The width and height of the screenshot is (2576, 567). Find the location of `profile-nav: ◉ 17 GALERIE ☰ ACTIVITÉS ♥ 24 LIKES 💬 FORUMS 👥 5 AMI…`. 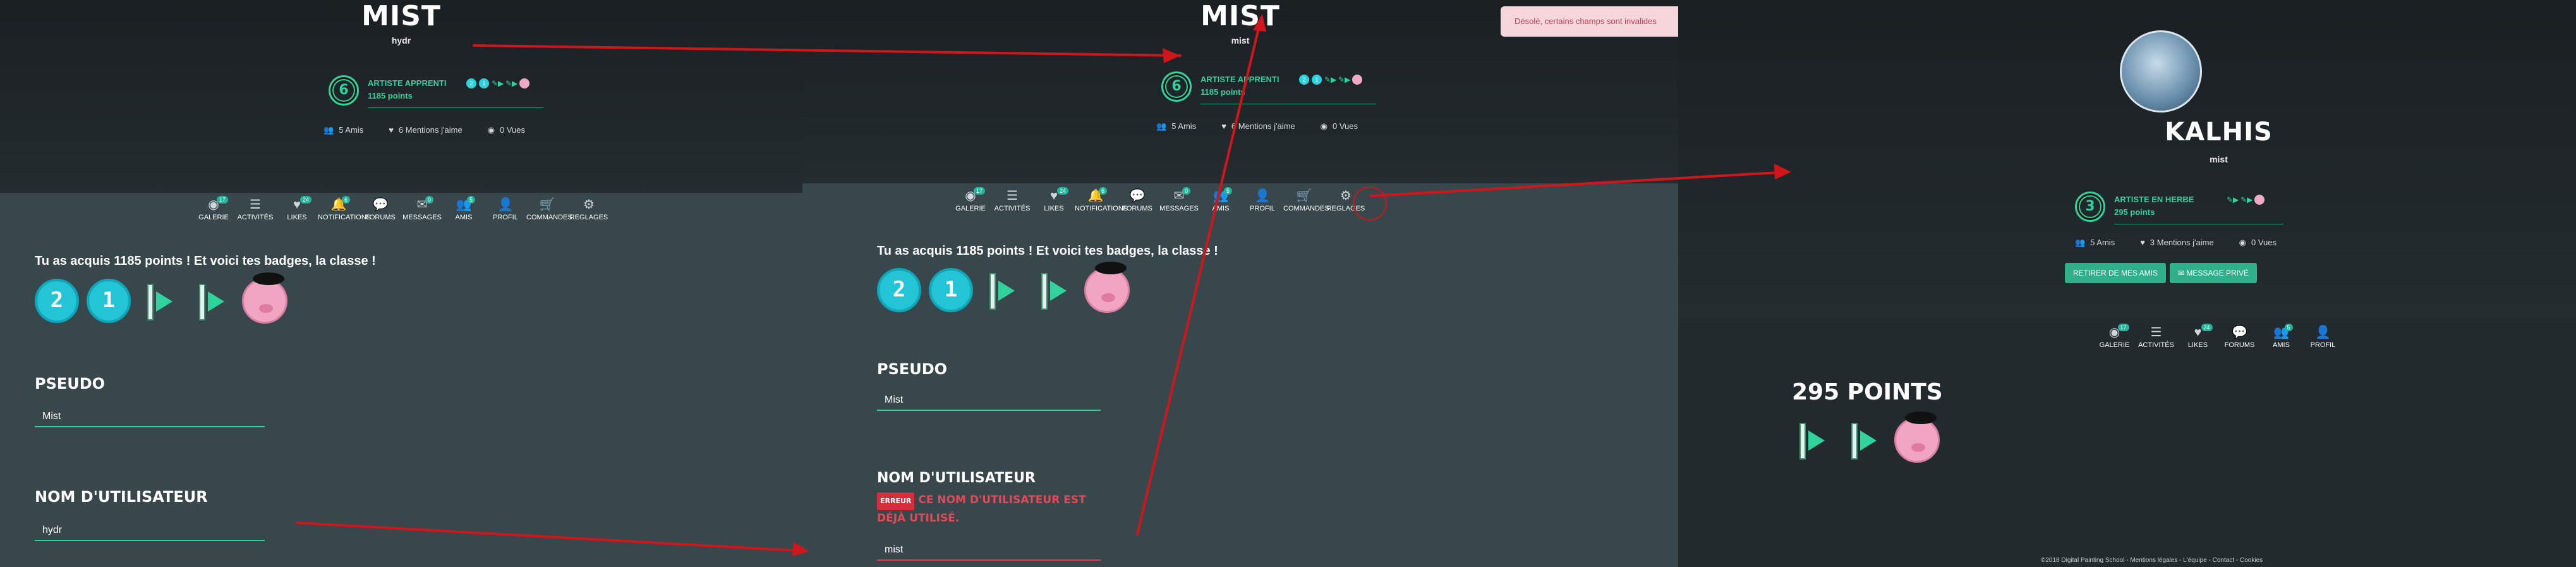

profile-nav: ◉ 17 GALERIE ☰ ACTIVITÉS ♥ 24 LIKES 💬 FORUMS 👥 5 AMI… is located at coordinates (2127, 337).